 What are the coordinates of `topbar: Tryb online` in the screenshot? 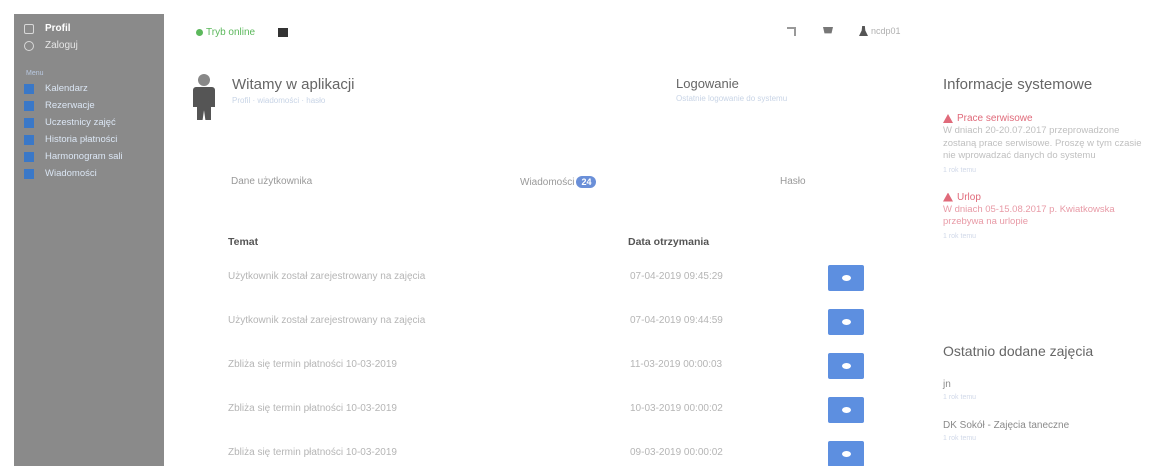 It's located at (242, 32).